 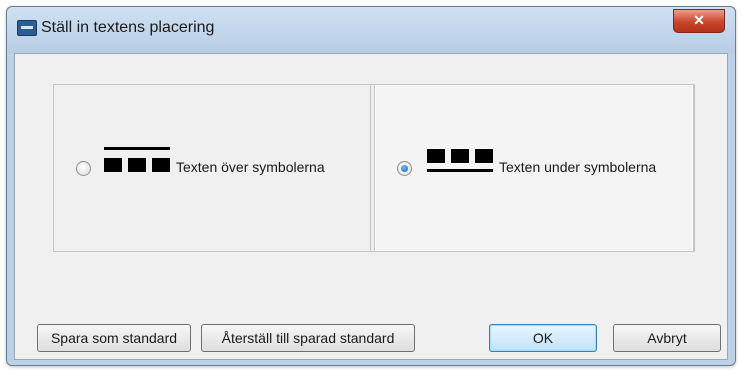 What do you see at coordinates (404, 168) in the screenshot?
I see `radio-text-below` at bounding box center [404, 168].